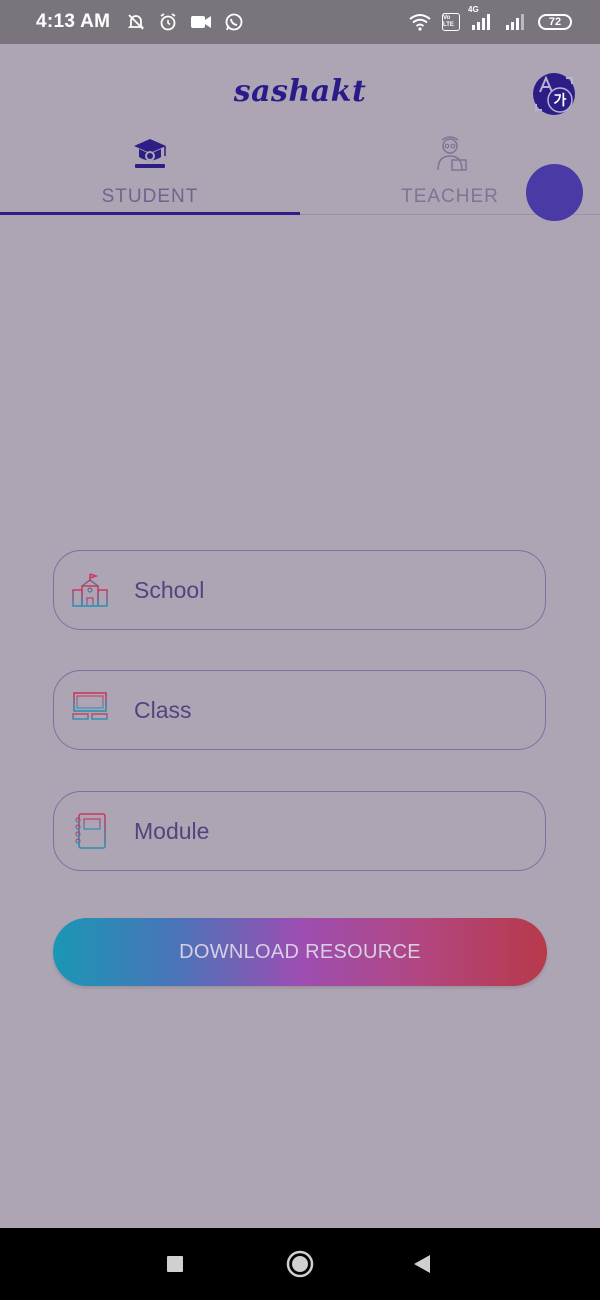 Image resolution: width=600 pixels, height=1300 pixels. I want to click on wifi-icon, so click(420, 22).